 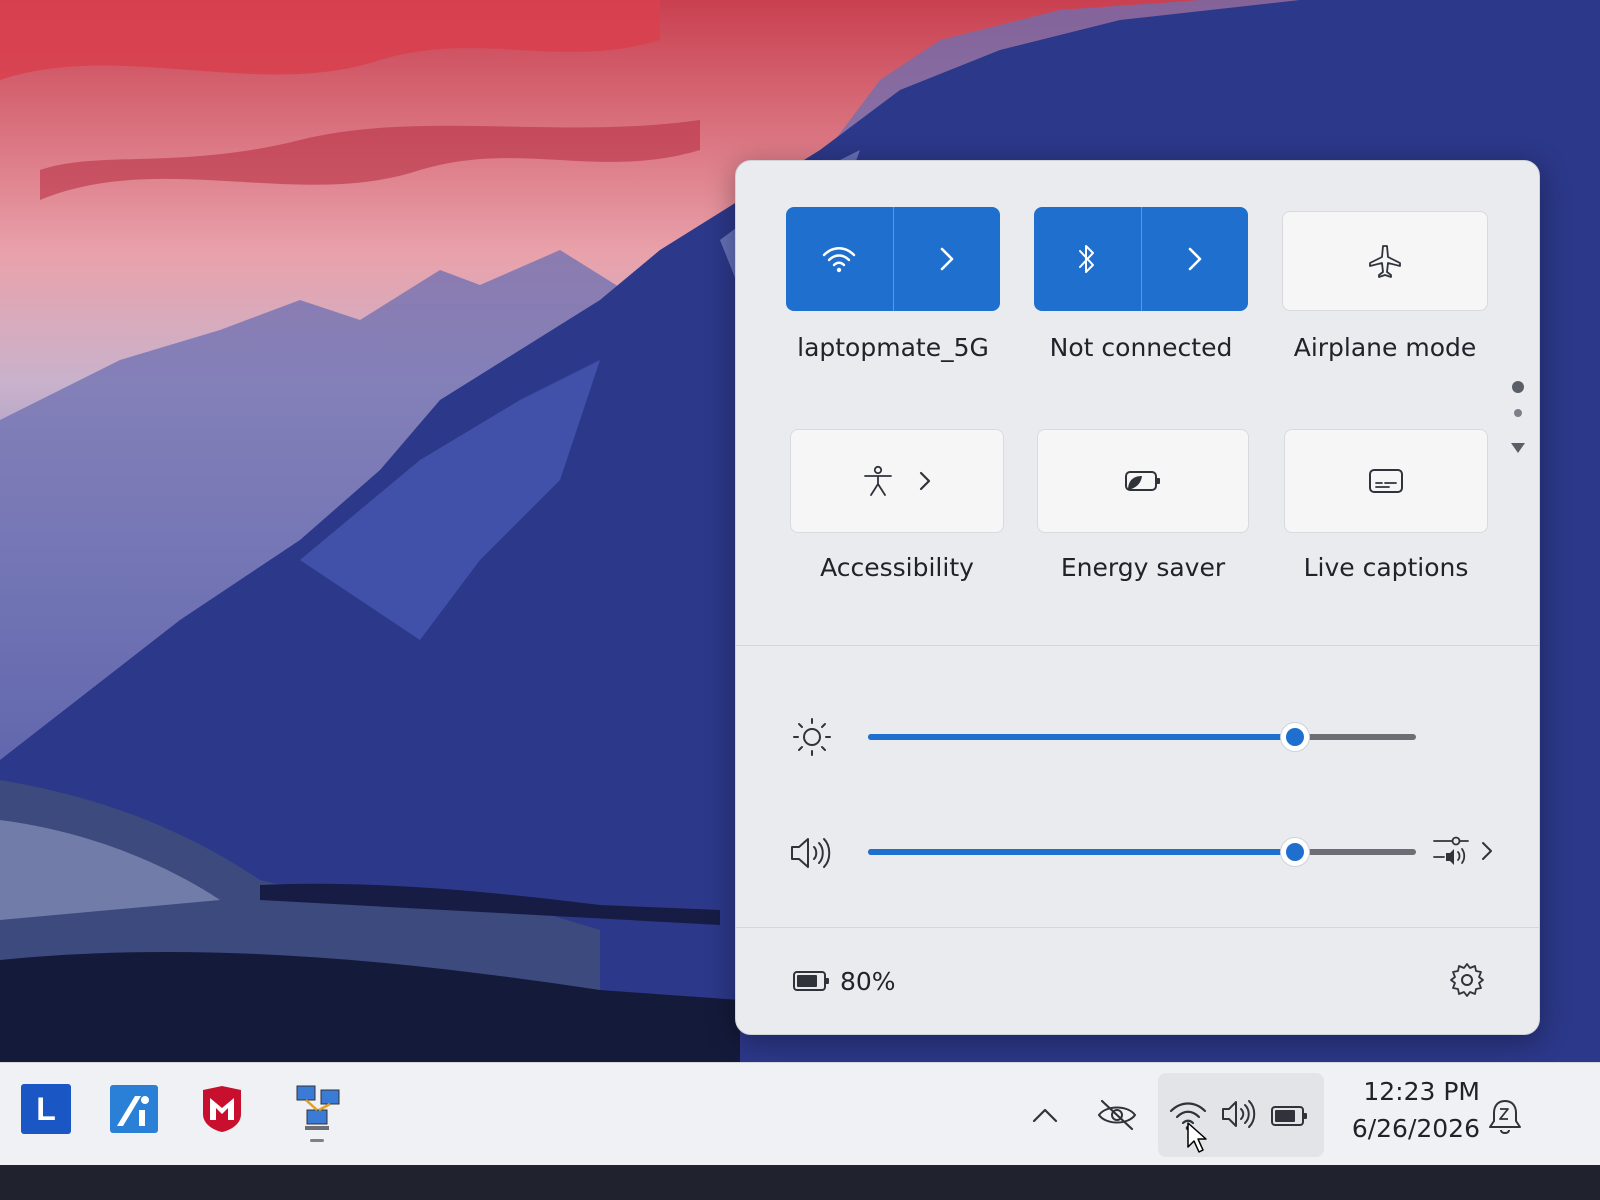 I want to click on wifi-icon, so click(x=839, y=260).